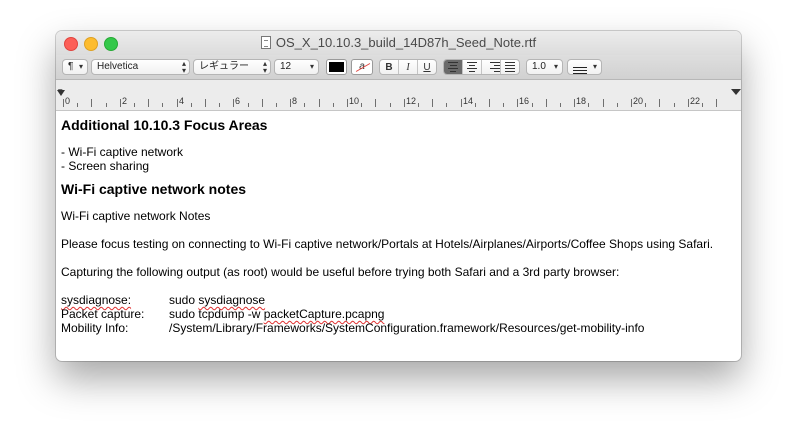 This screenshot has height=442, width=797. I want to click on align-left-button, so click(453, 67).